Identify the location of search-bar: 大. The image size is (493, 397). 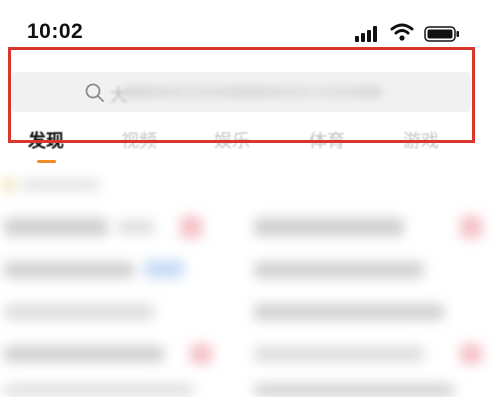
(241, 92).